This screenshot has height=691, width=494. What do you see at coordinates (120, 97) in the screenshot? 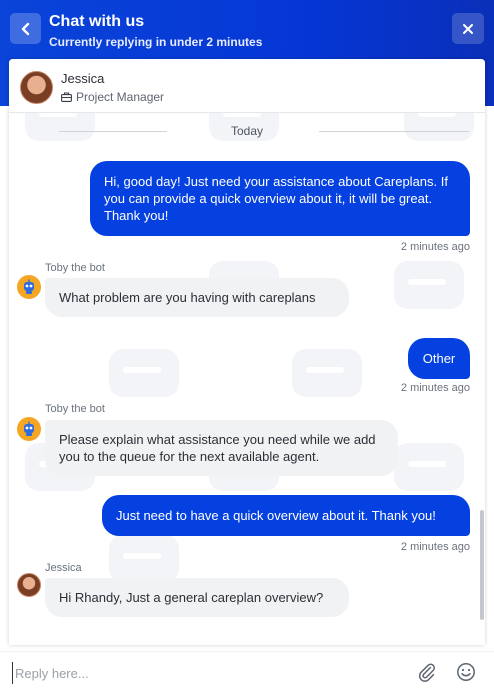
I see `agent-role-label: Project Manager` at bounding box center [120, 97].